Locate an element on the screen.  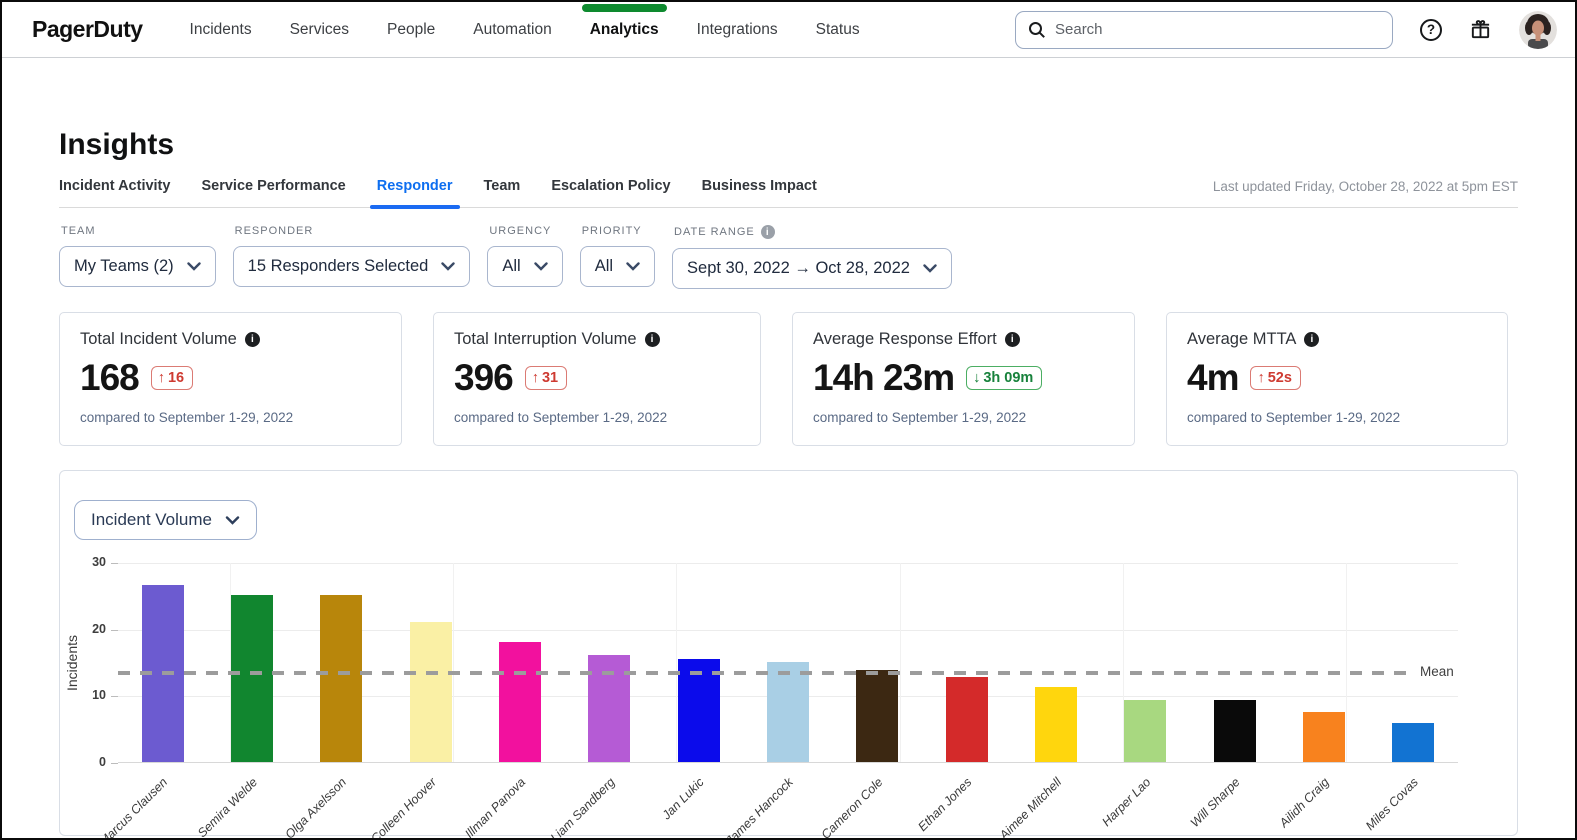
mean-line is located at coordinates (764, 673).